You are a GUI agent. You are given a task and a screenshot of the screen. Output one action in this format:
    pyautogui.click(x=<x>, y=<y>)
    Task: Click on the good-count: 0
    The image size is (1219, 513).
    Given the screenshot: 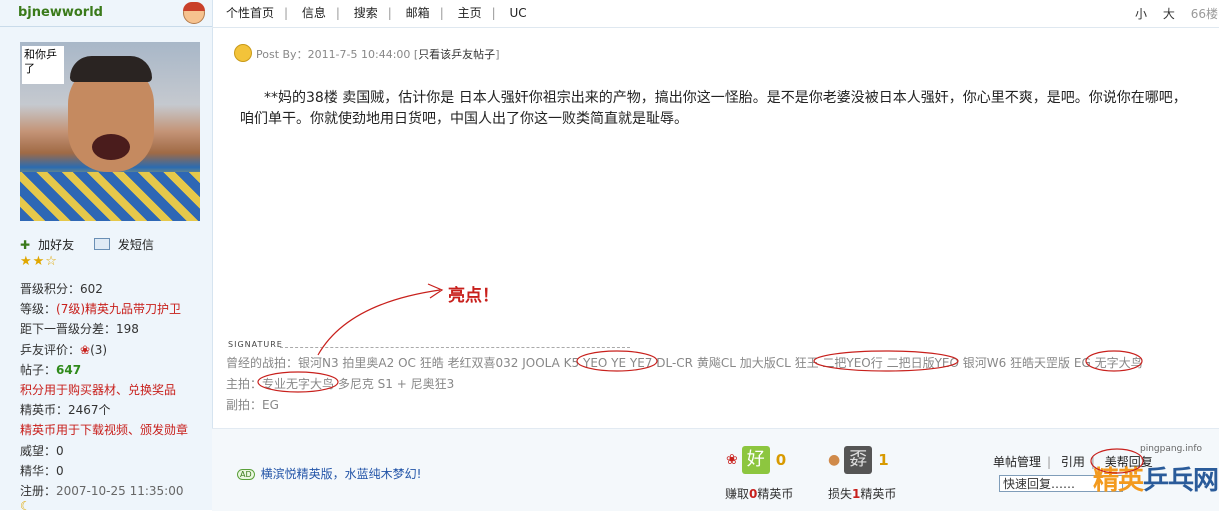 What is the action you would take?
    pyautogui.click(x=781, y=460)
    